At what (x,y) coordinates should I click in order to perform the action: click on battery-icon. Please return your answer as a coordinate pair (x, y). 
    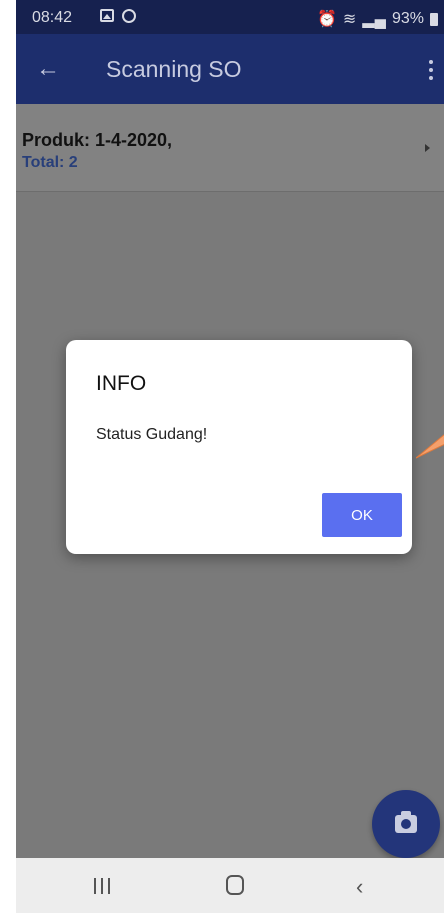
    Looking at the image, I should click on (434, 19).